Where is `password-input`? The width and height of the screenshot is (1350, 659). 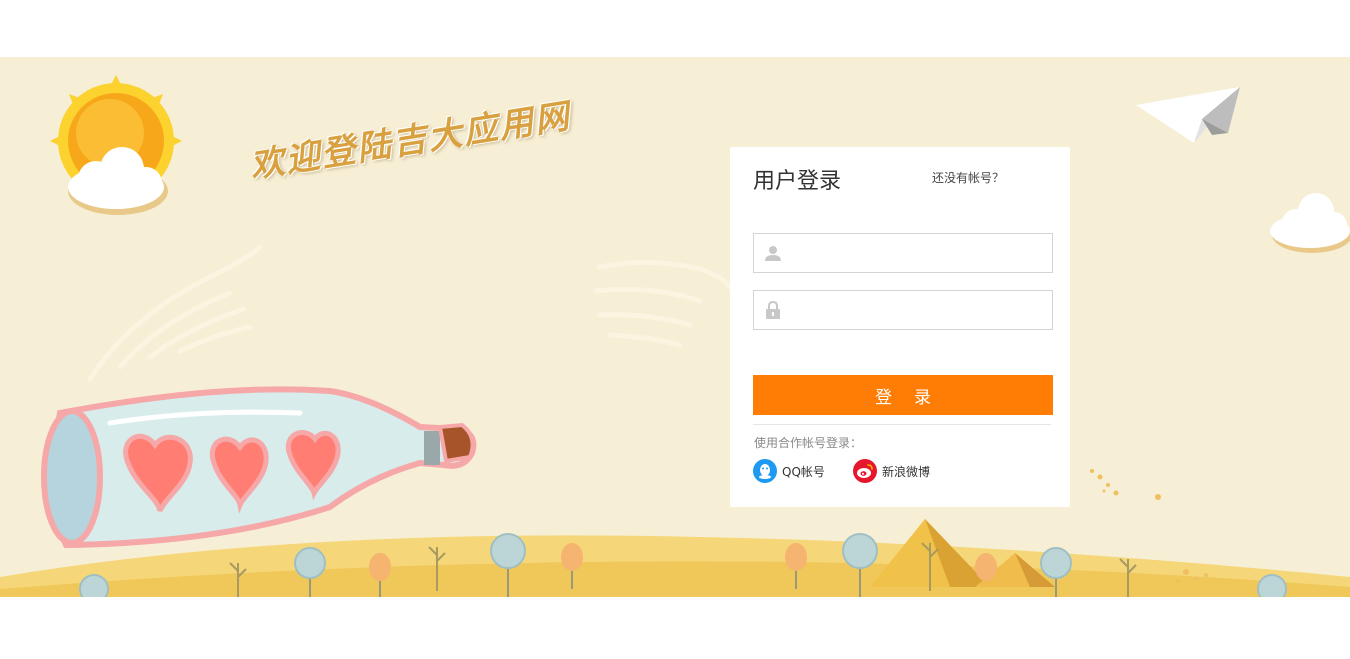
password-input is located at coordinates (919, 311).